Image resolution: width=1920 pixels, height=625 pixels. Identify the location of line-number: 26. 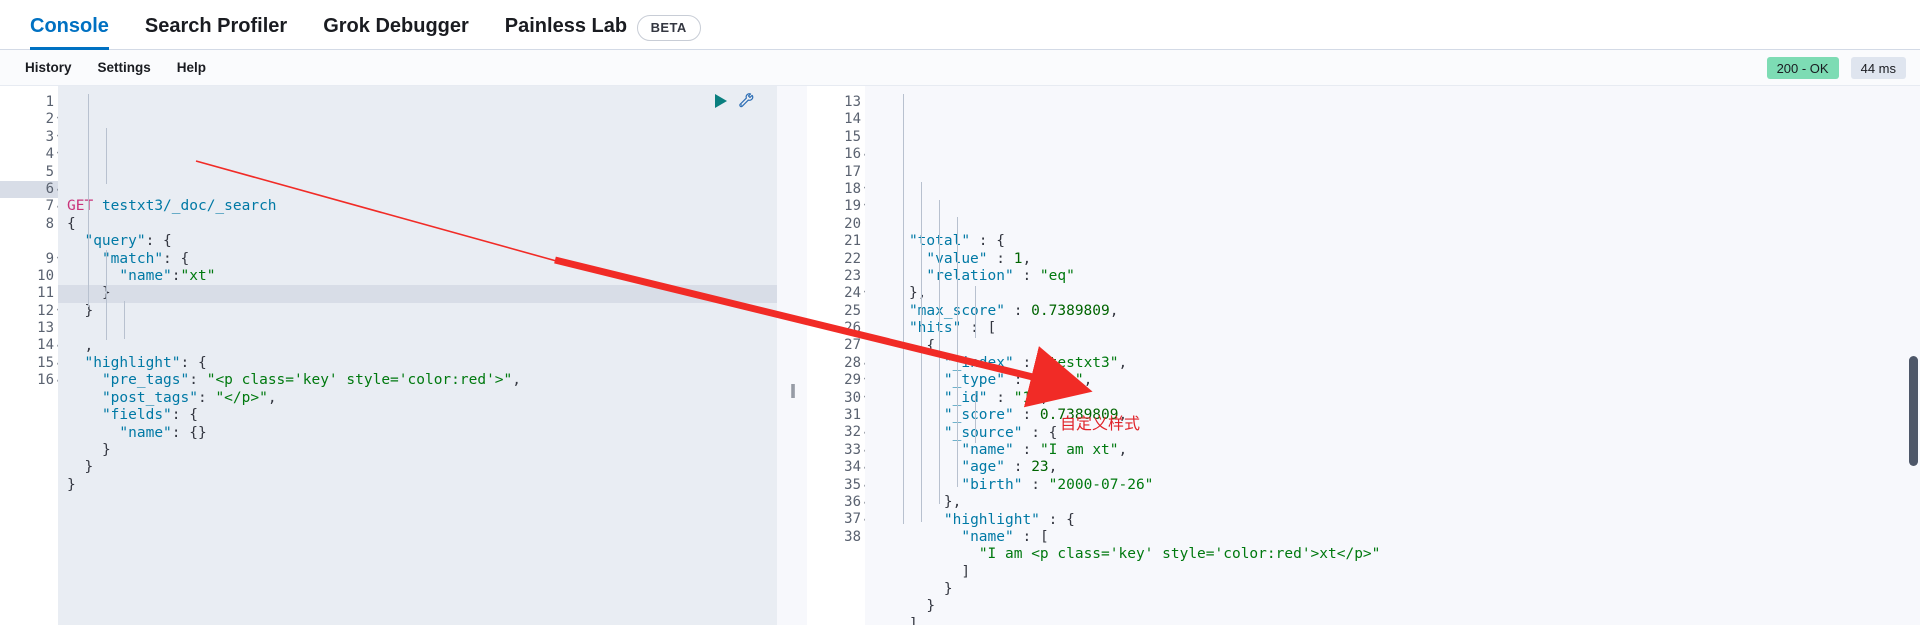
(852, 328).